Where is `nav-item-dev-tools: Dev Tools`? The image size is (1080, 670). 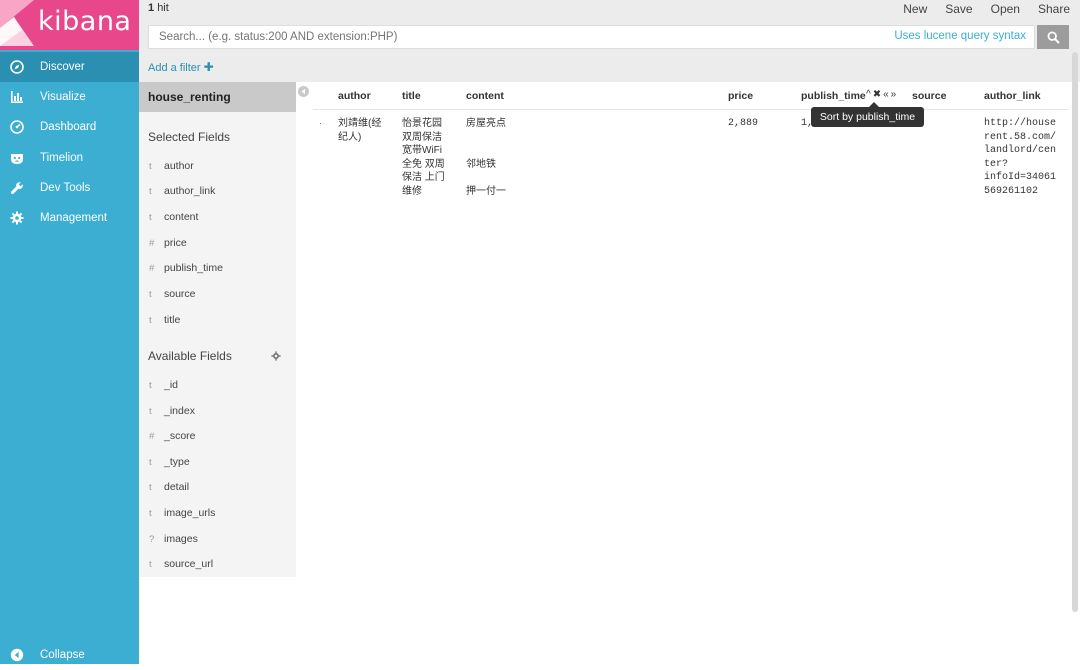
nav-item-dev-tools: Dev Tools is located at coordinates (69, 188).